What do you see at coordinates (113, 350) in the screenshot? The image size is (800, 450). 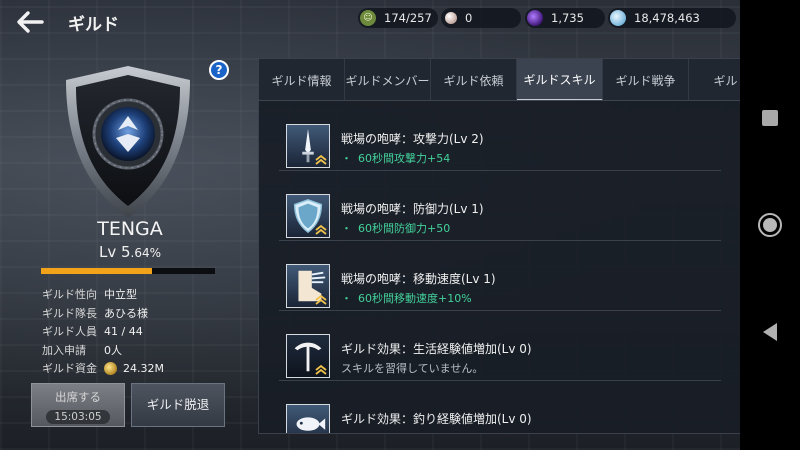 I see `info-value: 0人` at bounding box center [113, 350].